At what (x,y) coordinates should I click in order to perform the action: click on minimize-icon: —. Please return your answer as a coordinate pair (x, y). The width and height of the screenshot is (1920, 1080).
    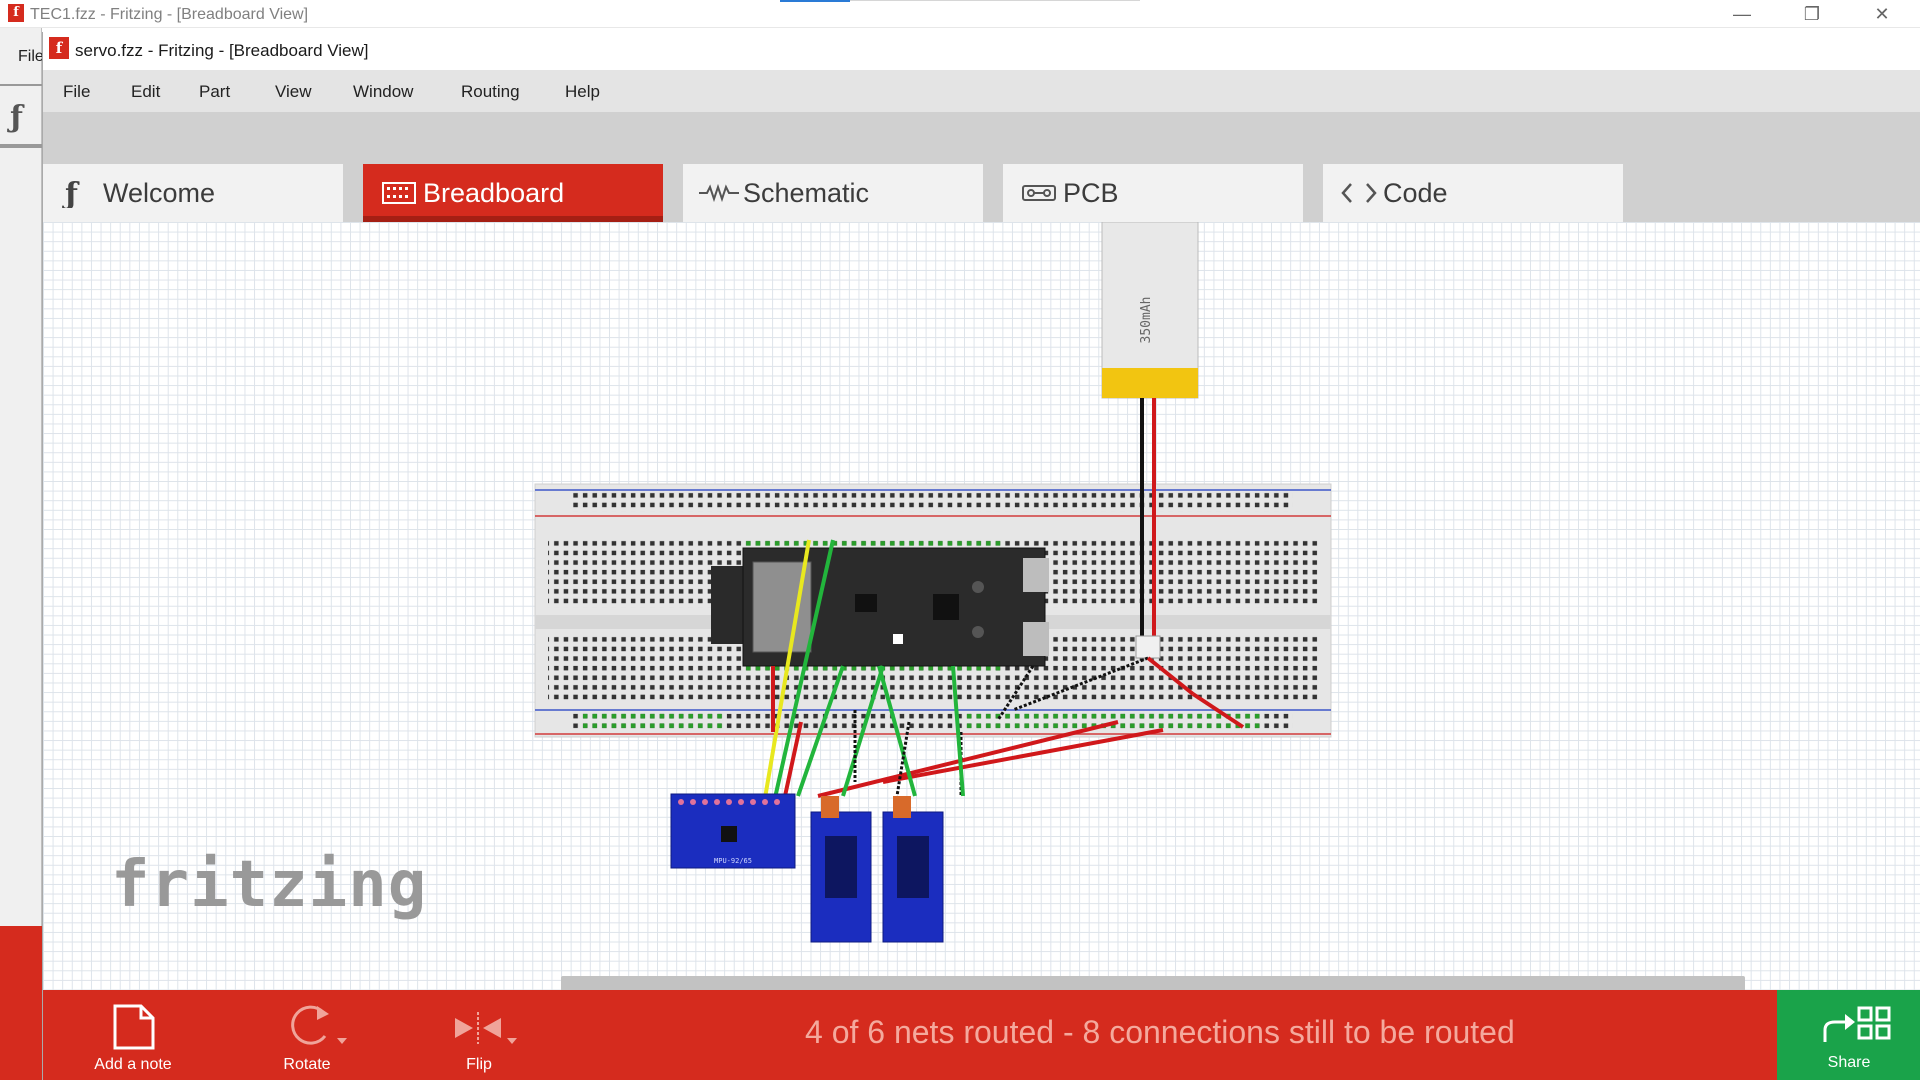
    Looking at the image, I should click on (1742, 14).